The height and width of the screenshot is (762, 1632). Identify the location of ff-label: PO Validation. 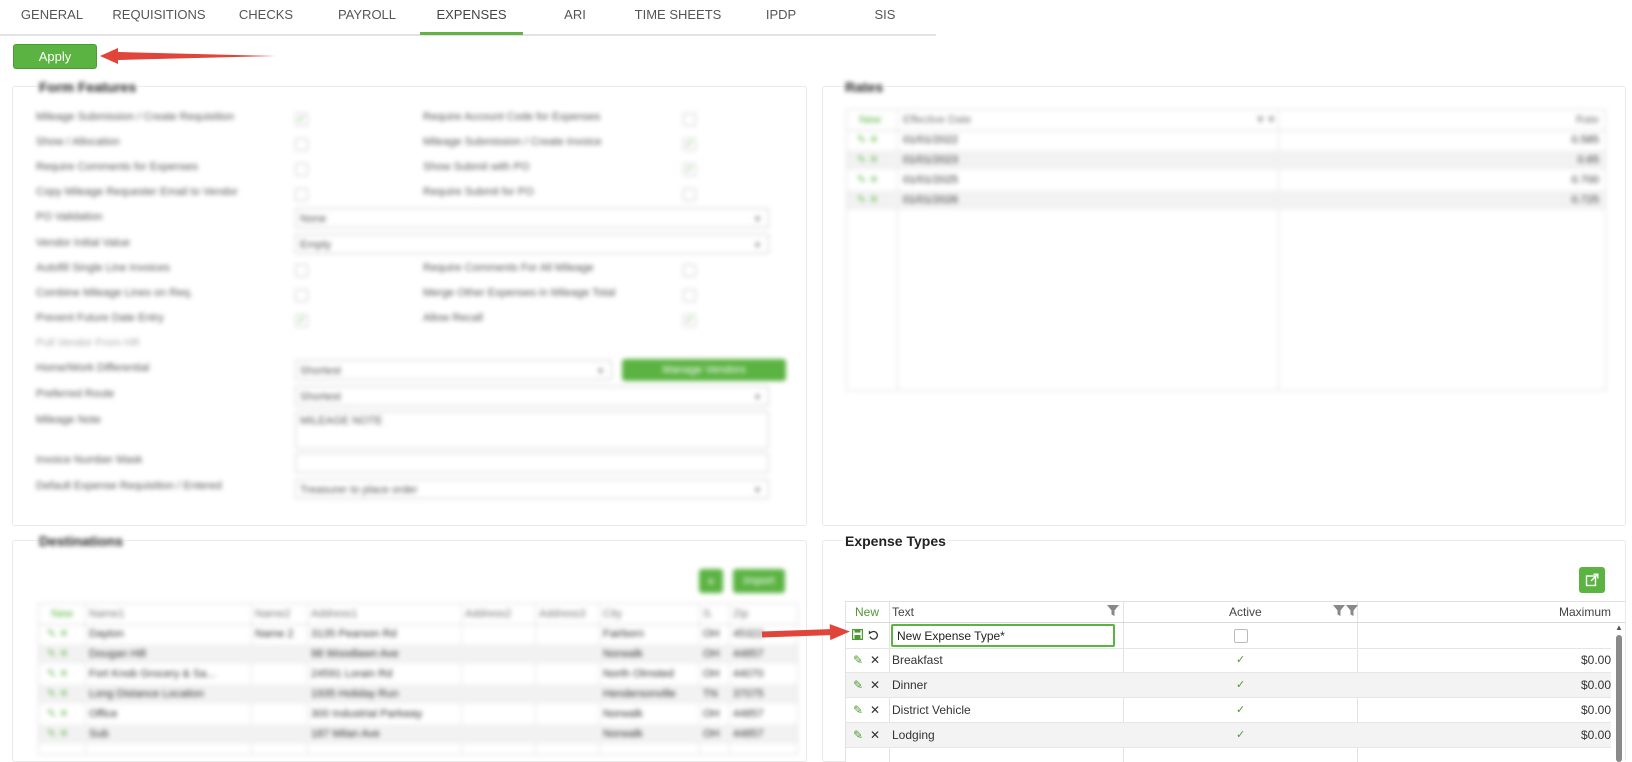
(69, 217).